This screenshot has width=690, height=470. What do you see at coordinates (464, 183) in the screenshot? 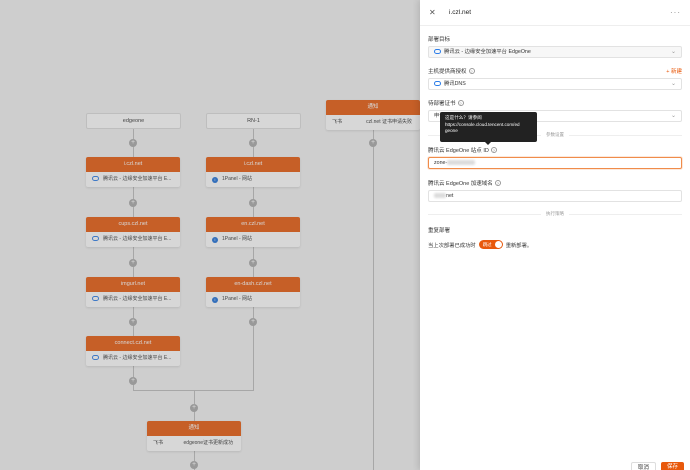
I see `domain-label: 腾讯云 EdgeOne 加速域名?` at bounding box center [464, 183].